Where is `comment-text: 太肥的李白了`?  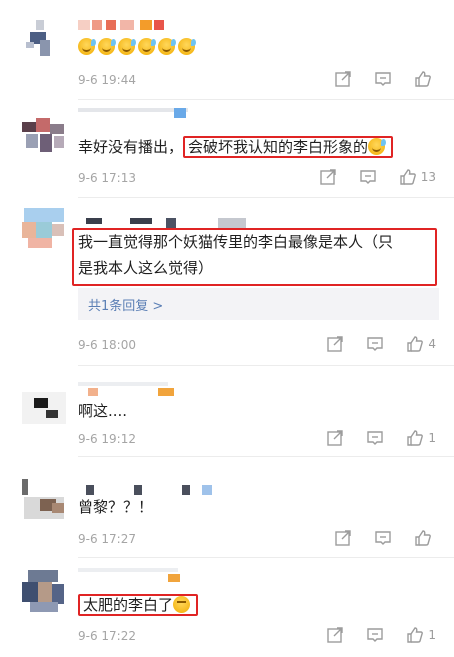 comment-text: 太肥的李白了 is located at coordinates (138, 605).